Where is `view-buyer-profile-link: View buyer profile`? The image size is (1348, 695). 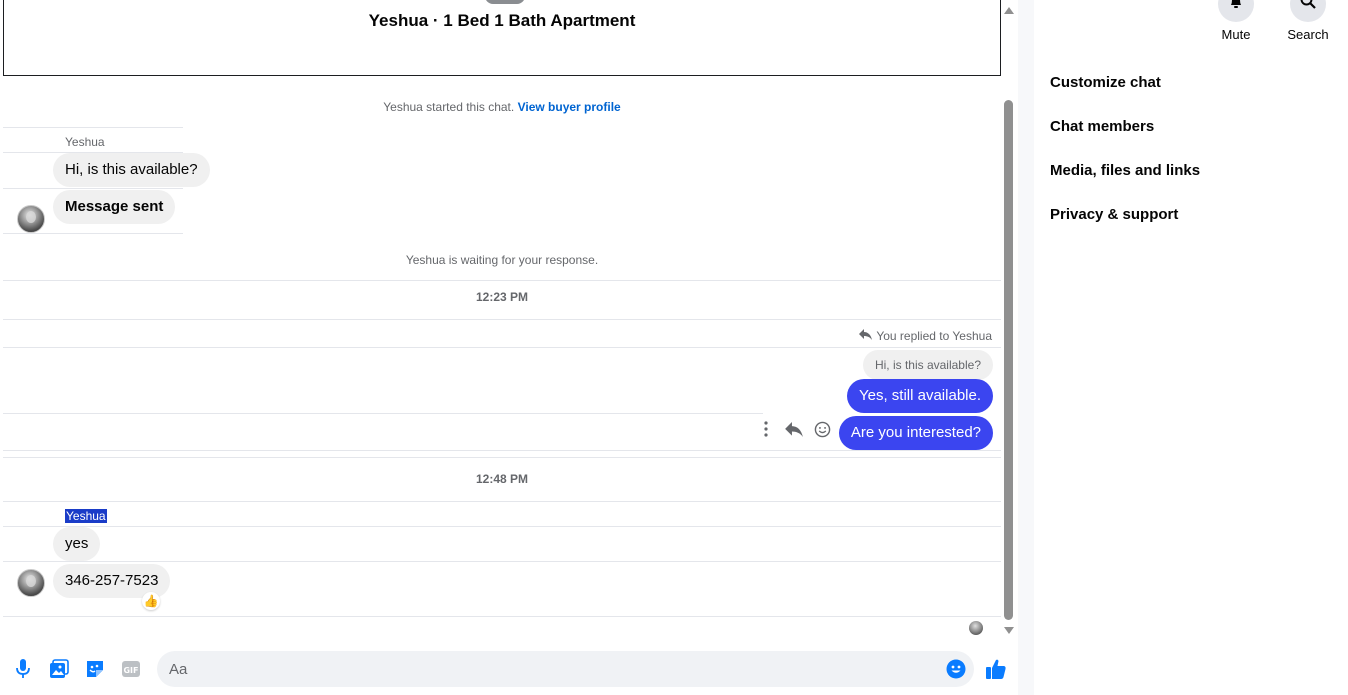
view-buyer-profile-link: View buyer profile is located at coordinates (569, 107).